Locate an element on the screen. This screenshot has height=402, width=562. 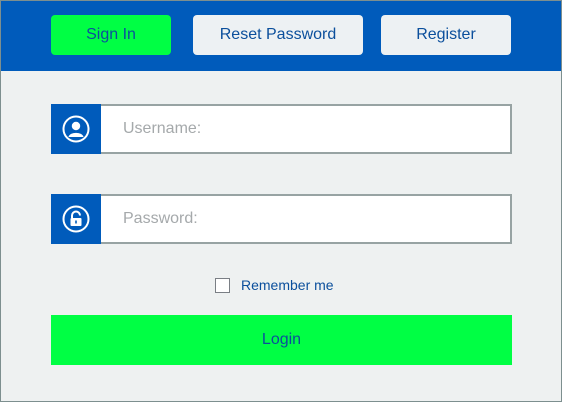
remember-me-label: Remember me is located at coordinates (287, 285).